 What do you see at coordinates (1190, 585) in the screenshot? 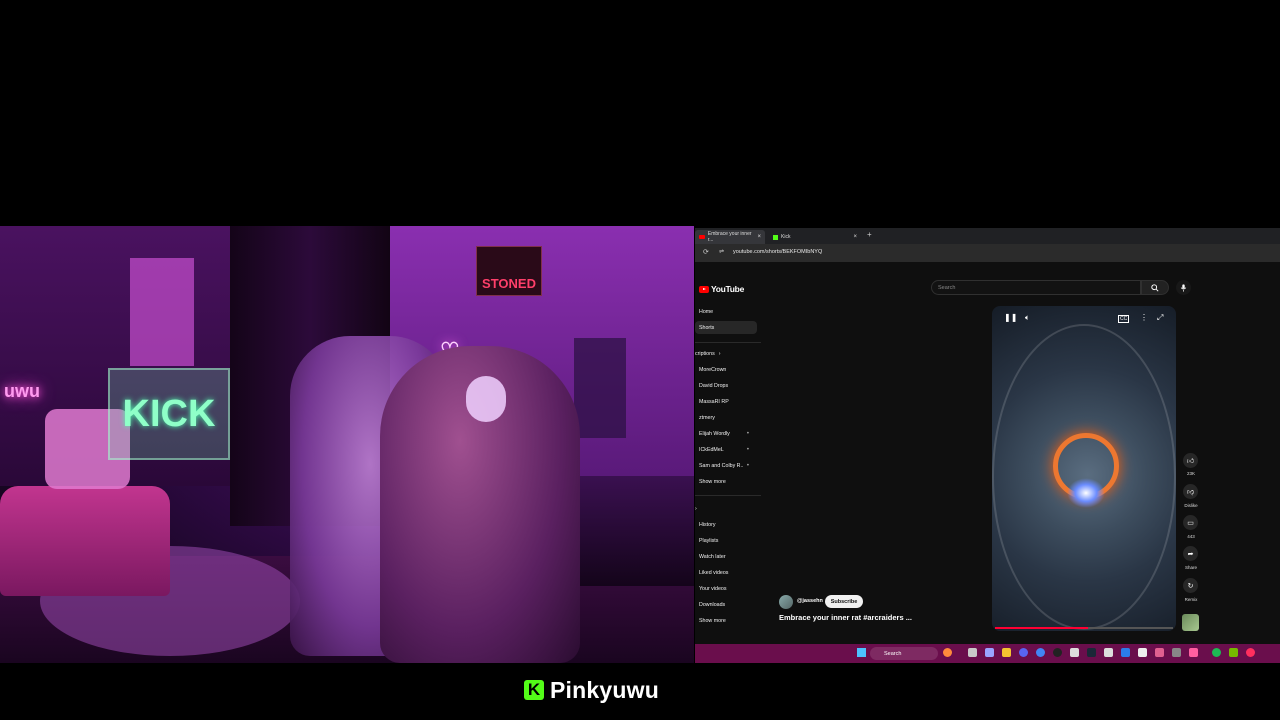
I see `remix-button: ↻` at bounding box center [1190, 585].